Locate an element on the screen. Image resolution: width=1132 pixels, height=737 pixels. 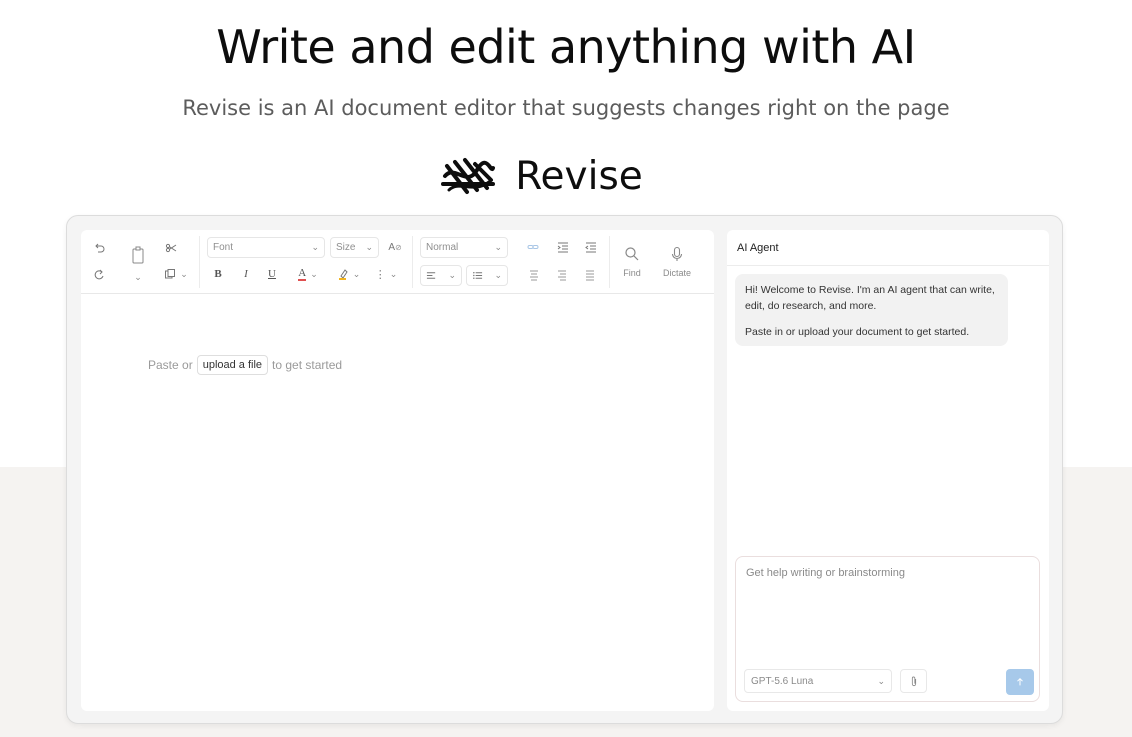
dictate-label: Dictate is located at coordinates (676, 273).